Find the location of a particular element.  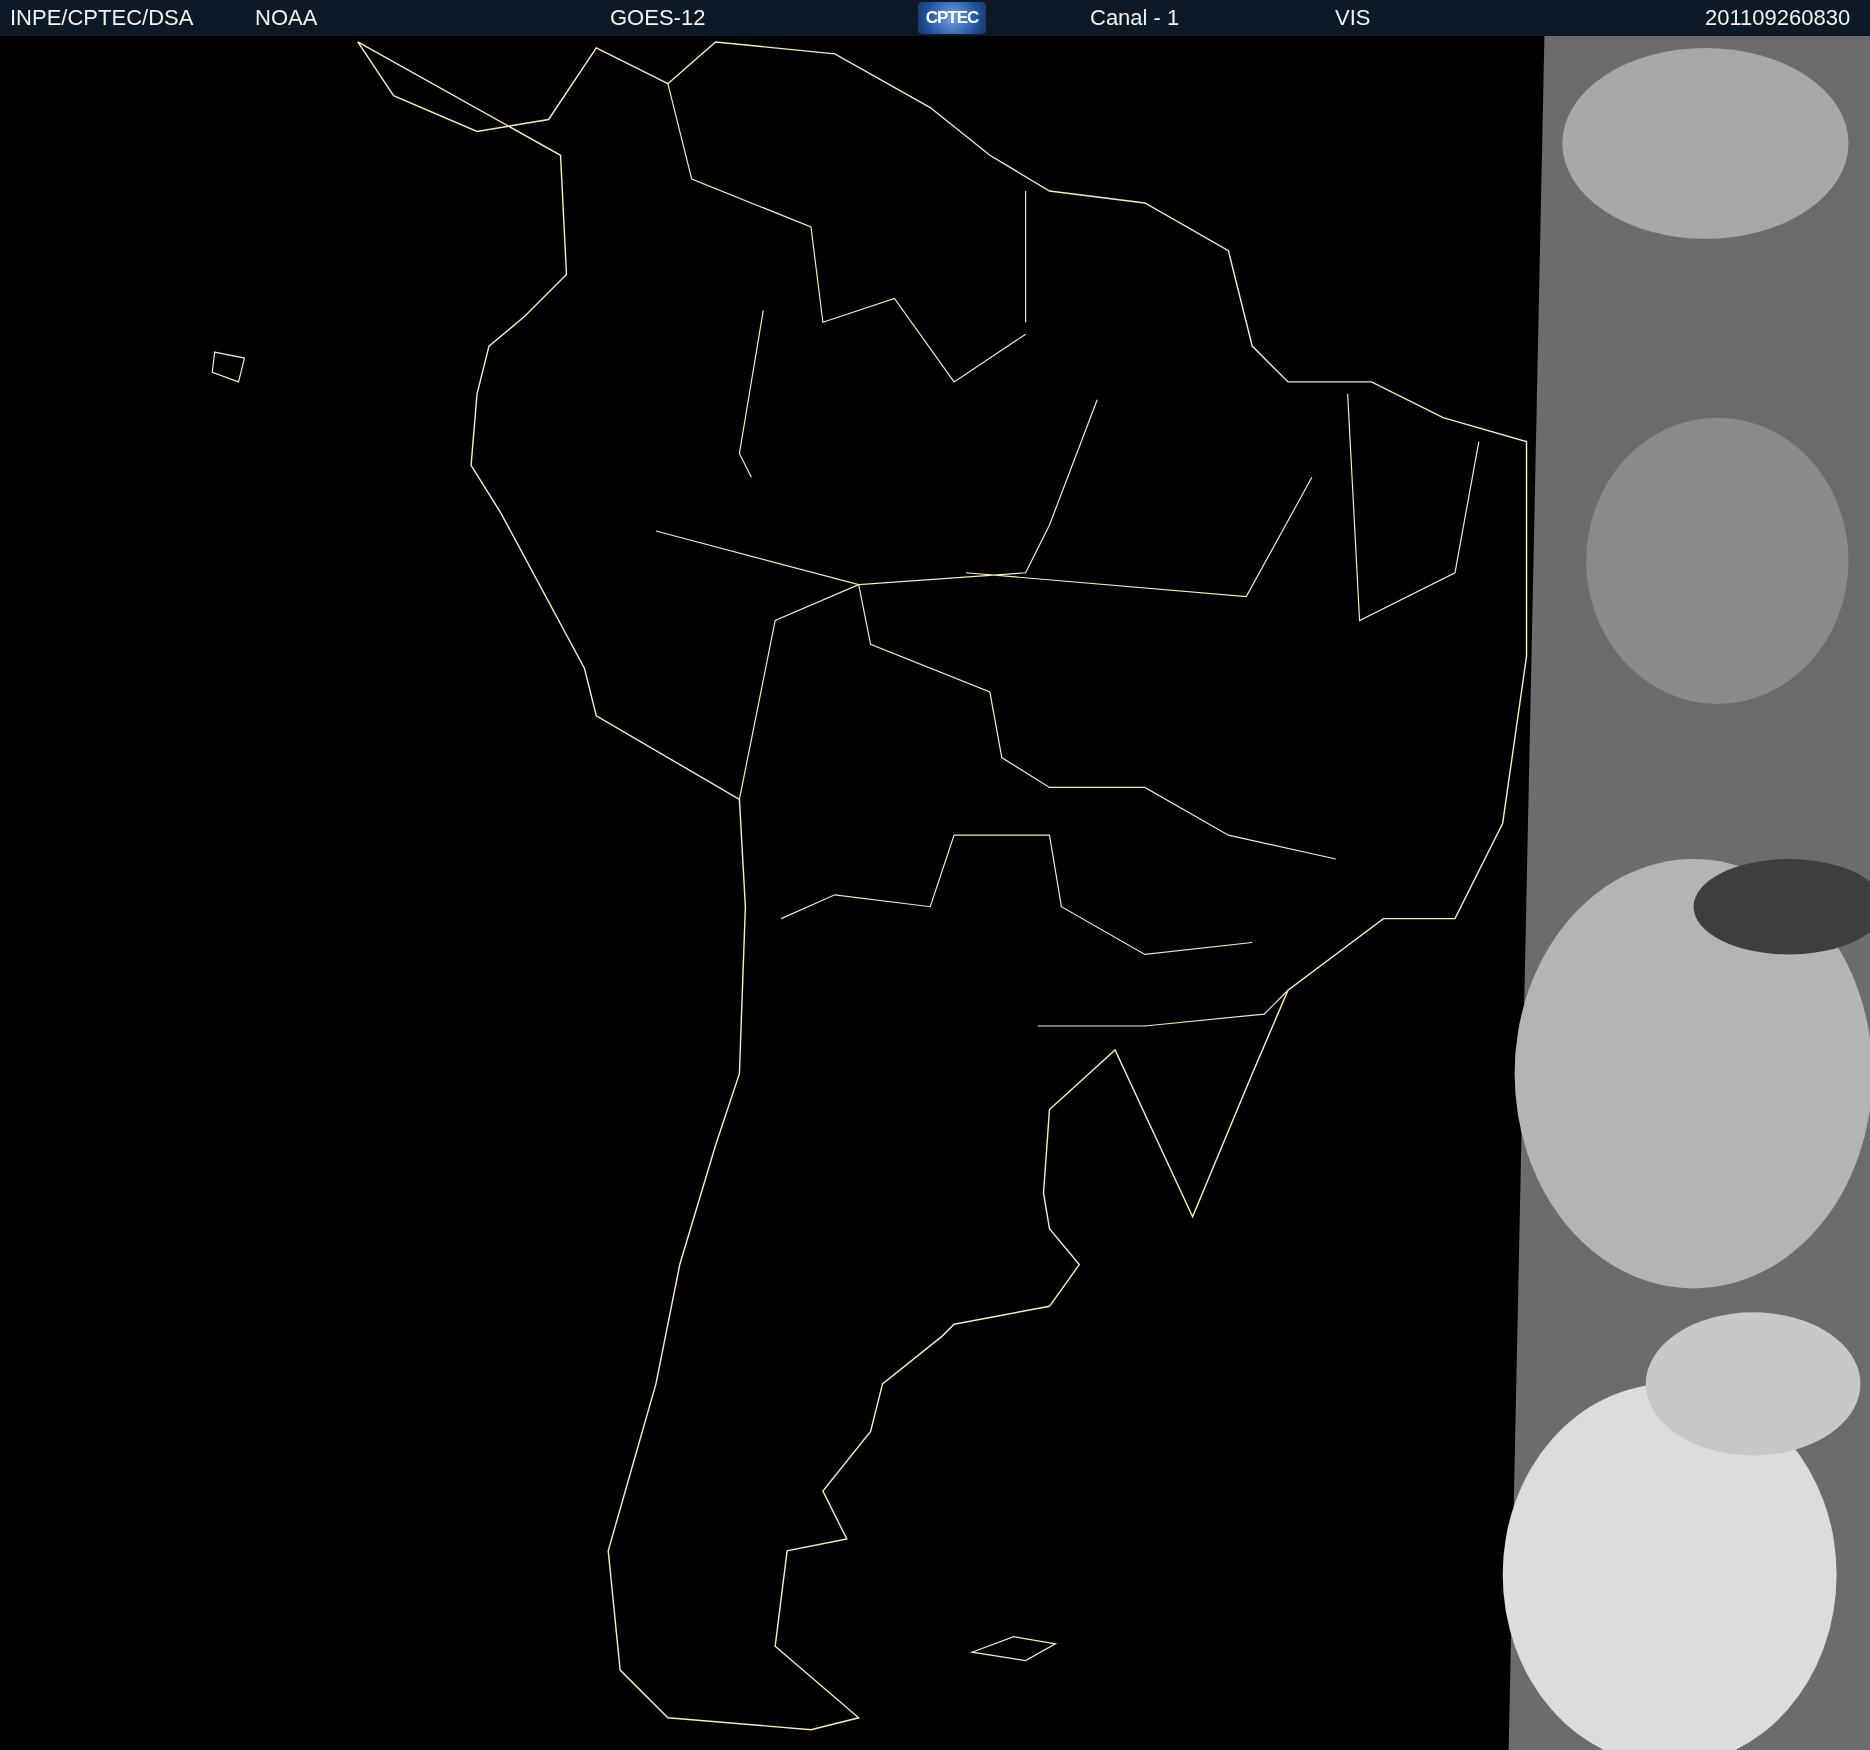

band-label: VIS is located at coordinates (1352, 17).